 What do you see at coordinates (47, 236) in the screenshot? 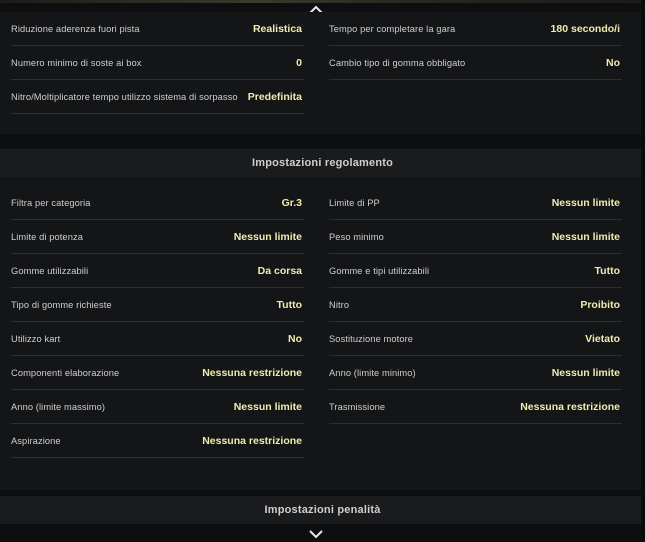
I see `setting-label: Limite di potenza` at bounding box center [47, 236].